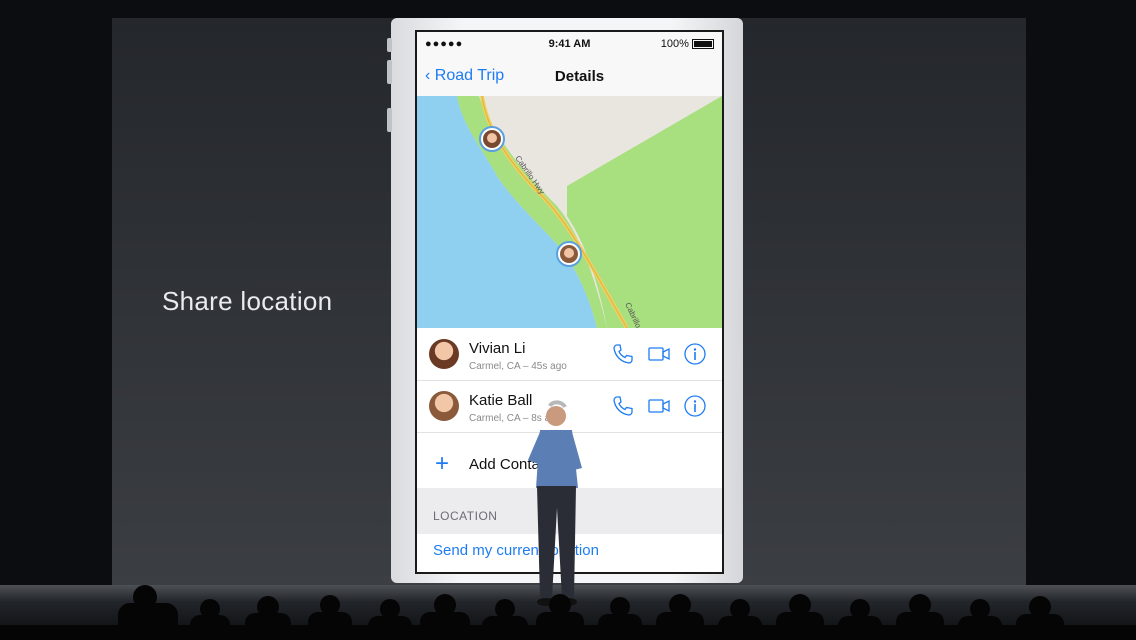 The width and height of the screenshot is (1136, 640). Describe the element at coordinates (492, 139) in the screenshot. I see `map-pin-vivian` at that location.